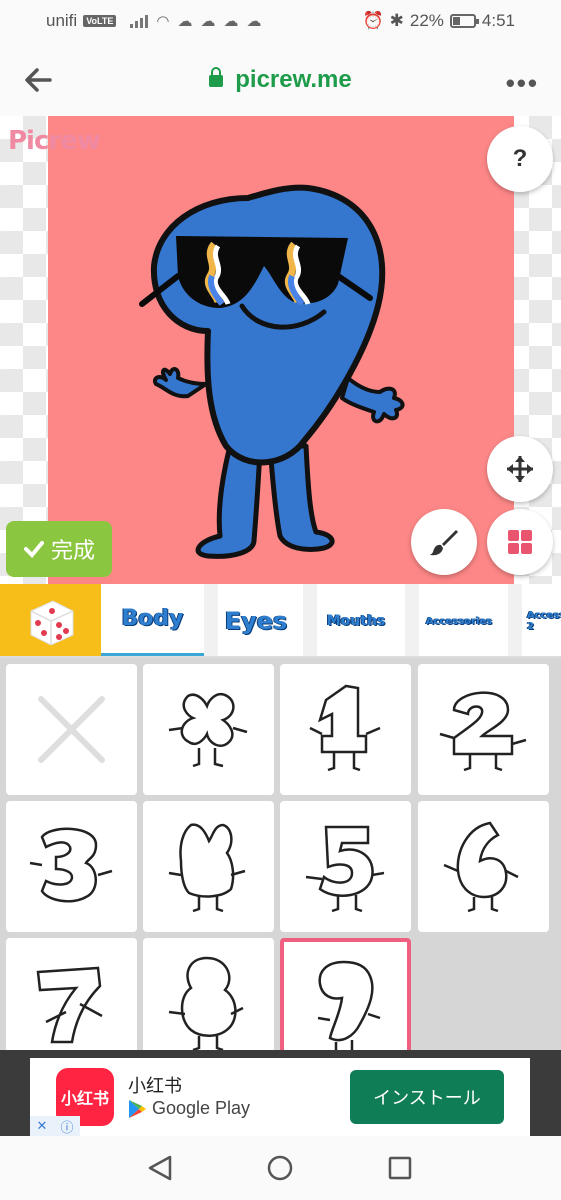 Image resolution: width=561 pixels, height=1200 pixels. What do you see at coordinates (55, 1126) in the screenshot?
I see `ad-choices: ✕ ⓘ` at bounding box center [55, 1126].